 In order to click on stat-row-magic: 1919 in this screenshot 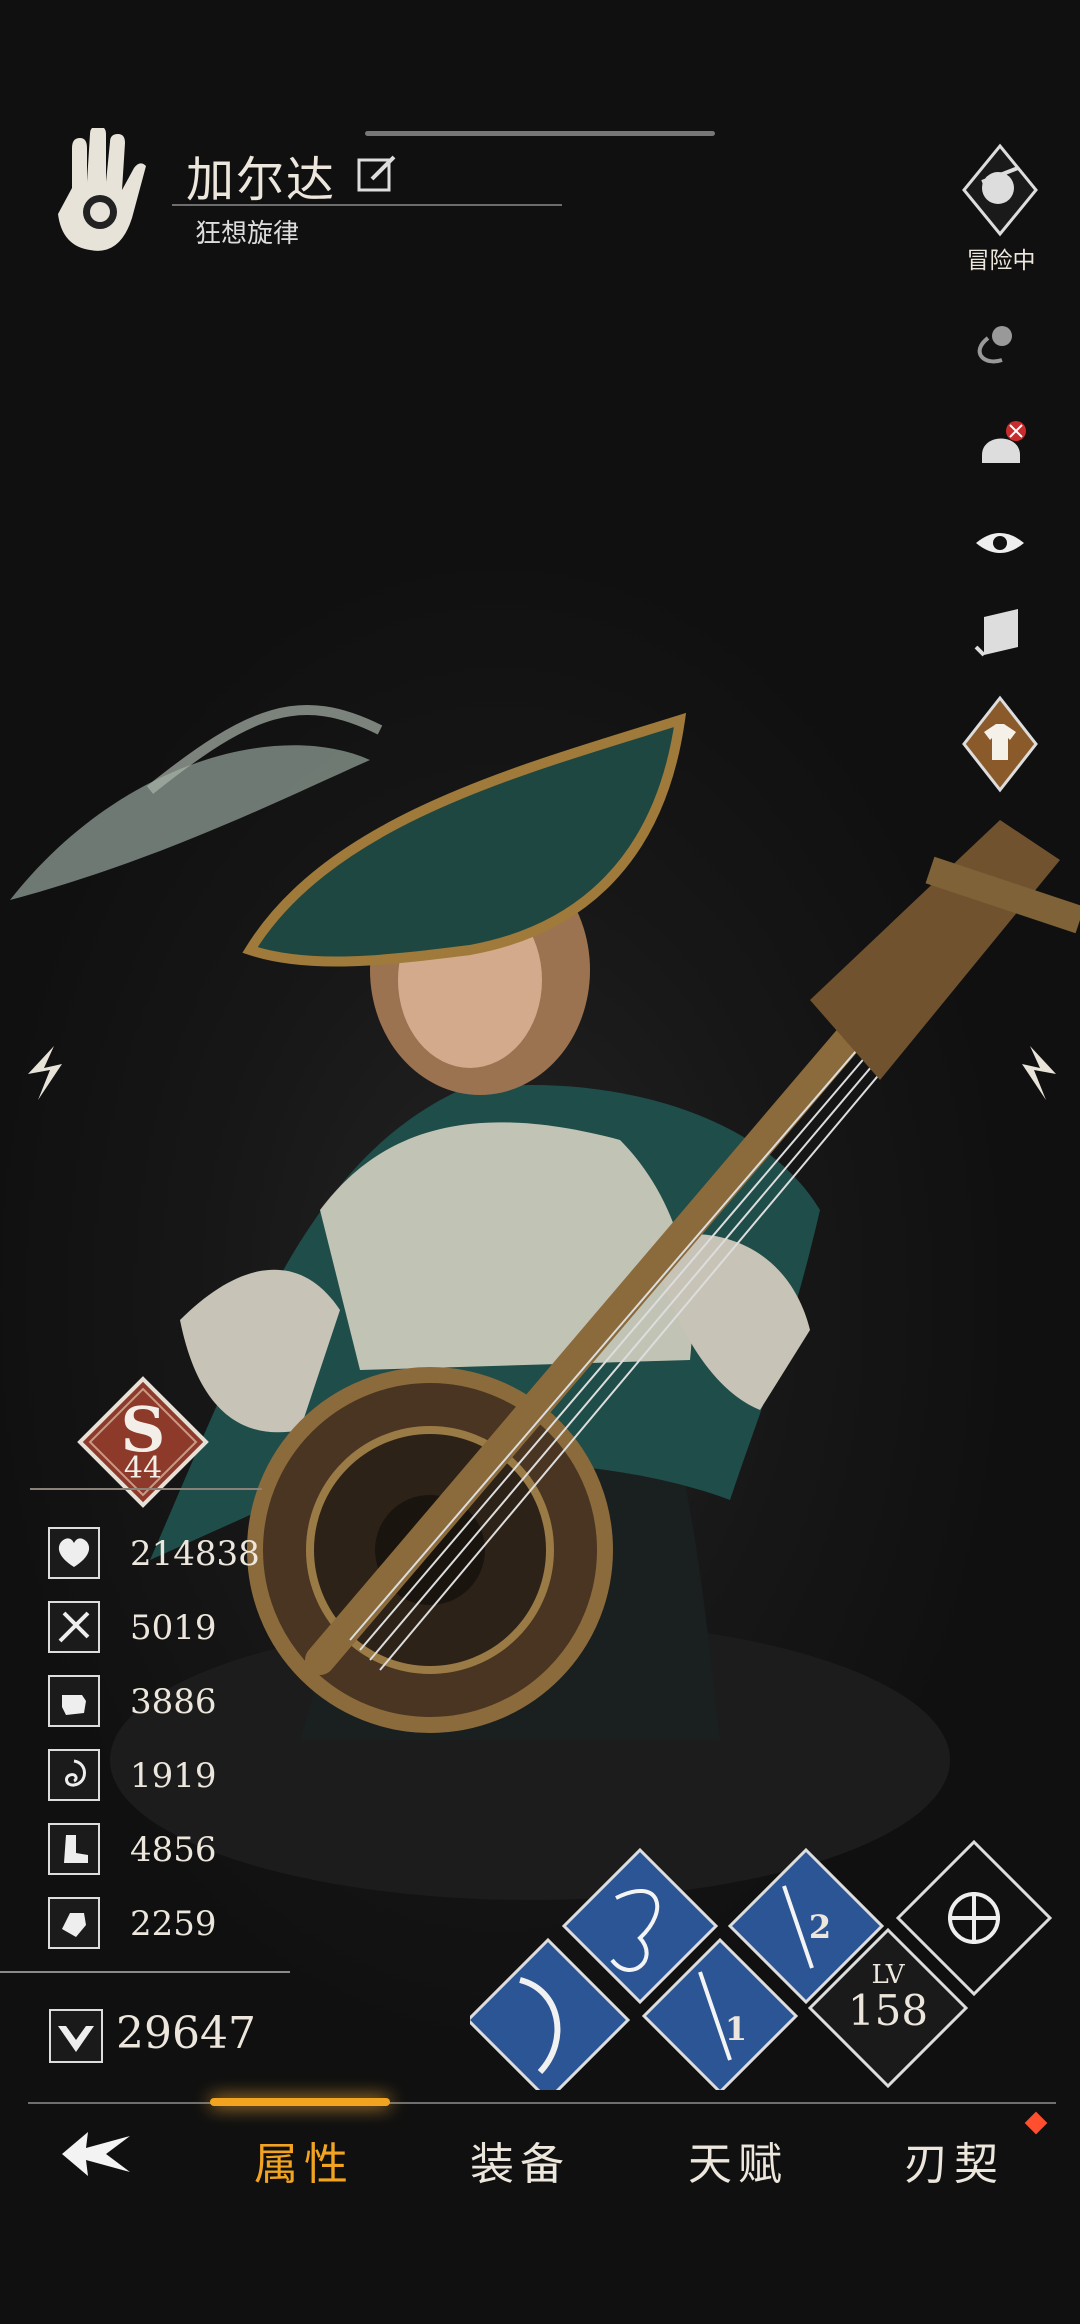, I will do `click(168, 1777)`.